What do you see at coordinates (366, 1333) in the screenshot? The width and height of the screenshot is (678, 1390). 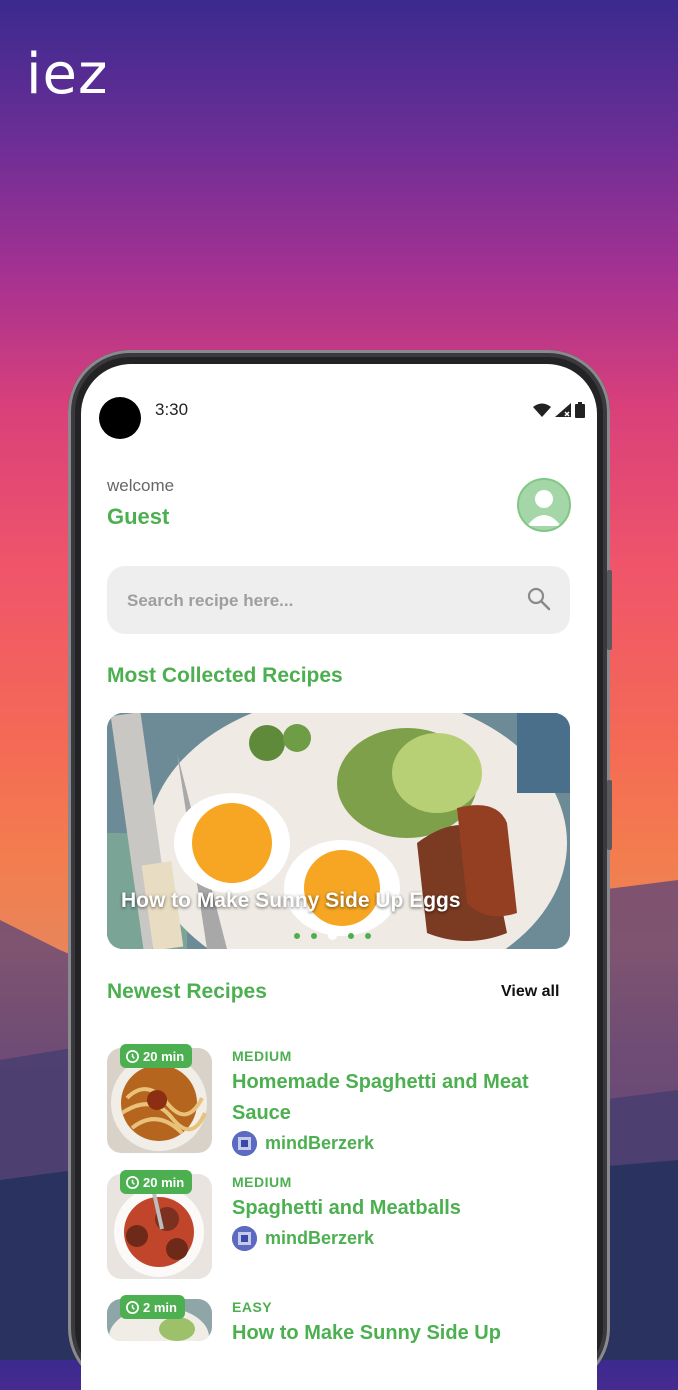 I see `recipe-title: How to Make Sunny Side Up` at bounding box center [366, 1333].